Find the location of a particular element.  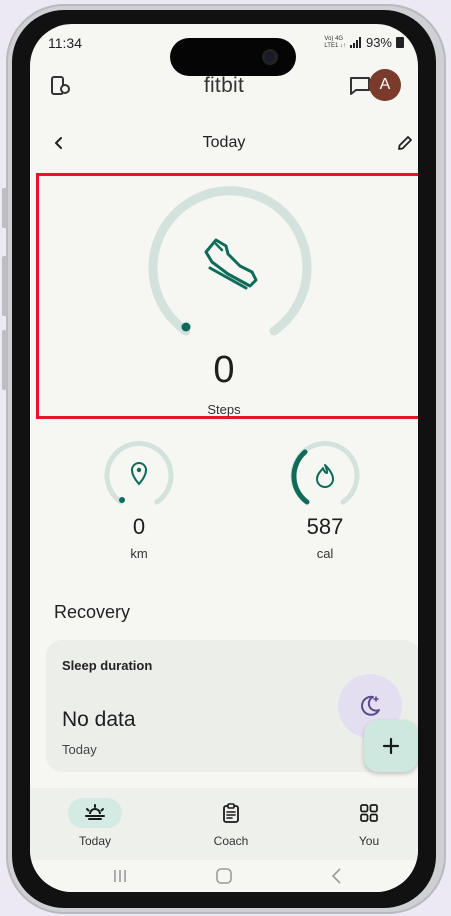

distance-ring is located at coordinates (139, 473).